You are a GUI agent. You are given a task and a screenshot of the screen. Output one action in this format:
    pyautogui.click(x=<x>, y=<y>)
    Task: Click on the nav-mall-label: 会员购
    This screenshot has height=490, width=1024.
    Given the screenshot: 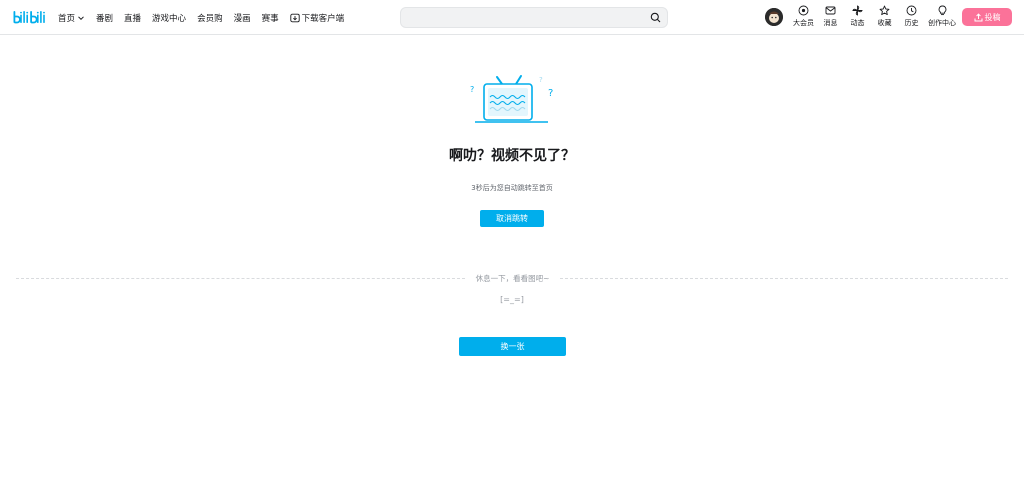 What is the action you would take?
    pyautogui.click(x=210, y=18)
    